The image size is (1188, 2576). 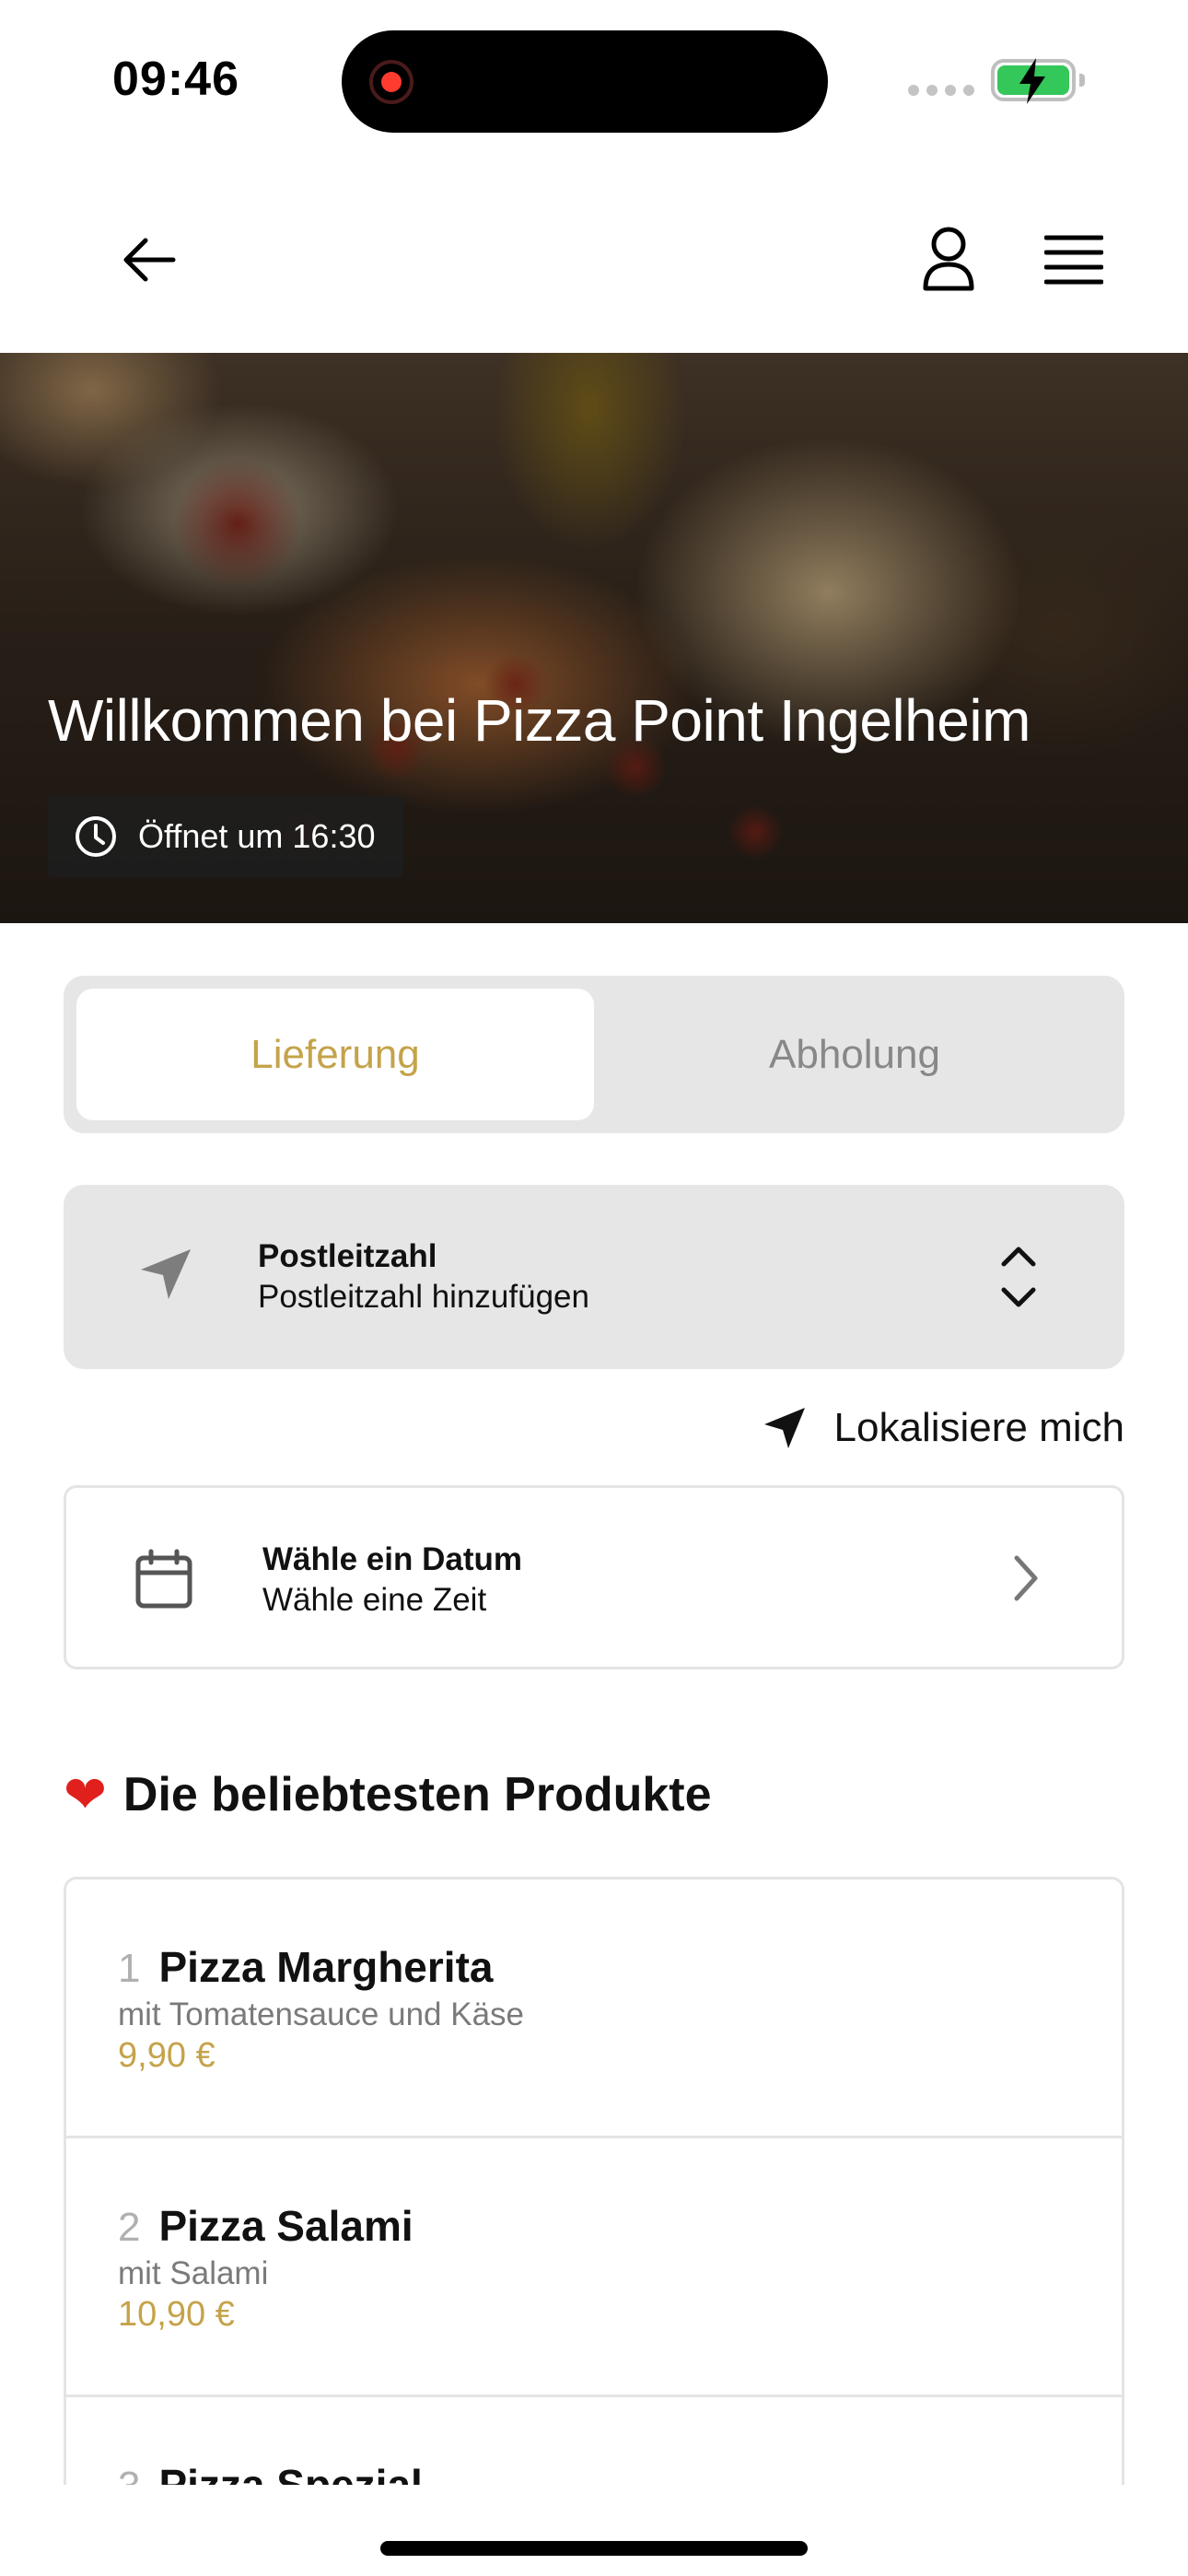 I want to click on heart-icon: ❤, so click(x=85, y=1794).